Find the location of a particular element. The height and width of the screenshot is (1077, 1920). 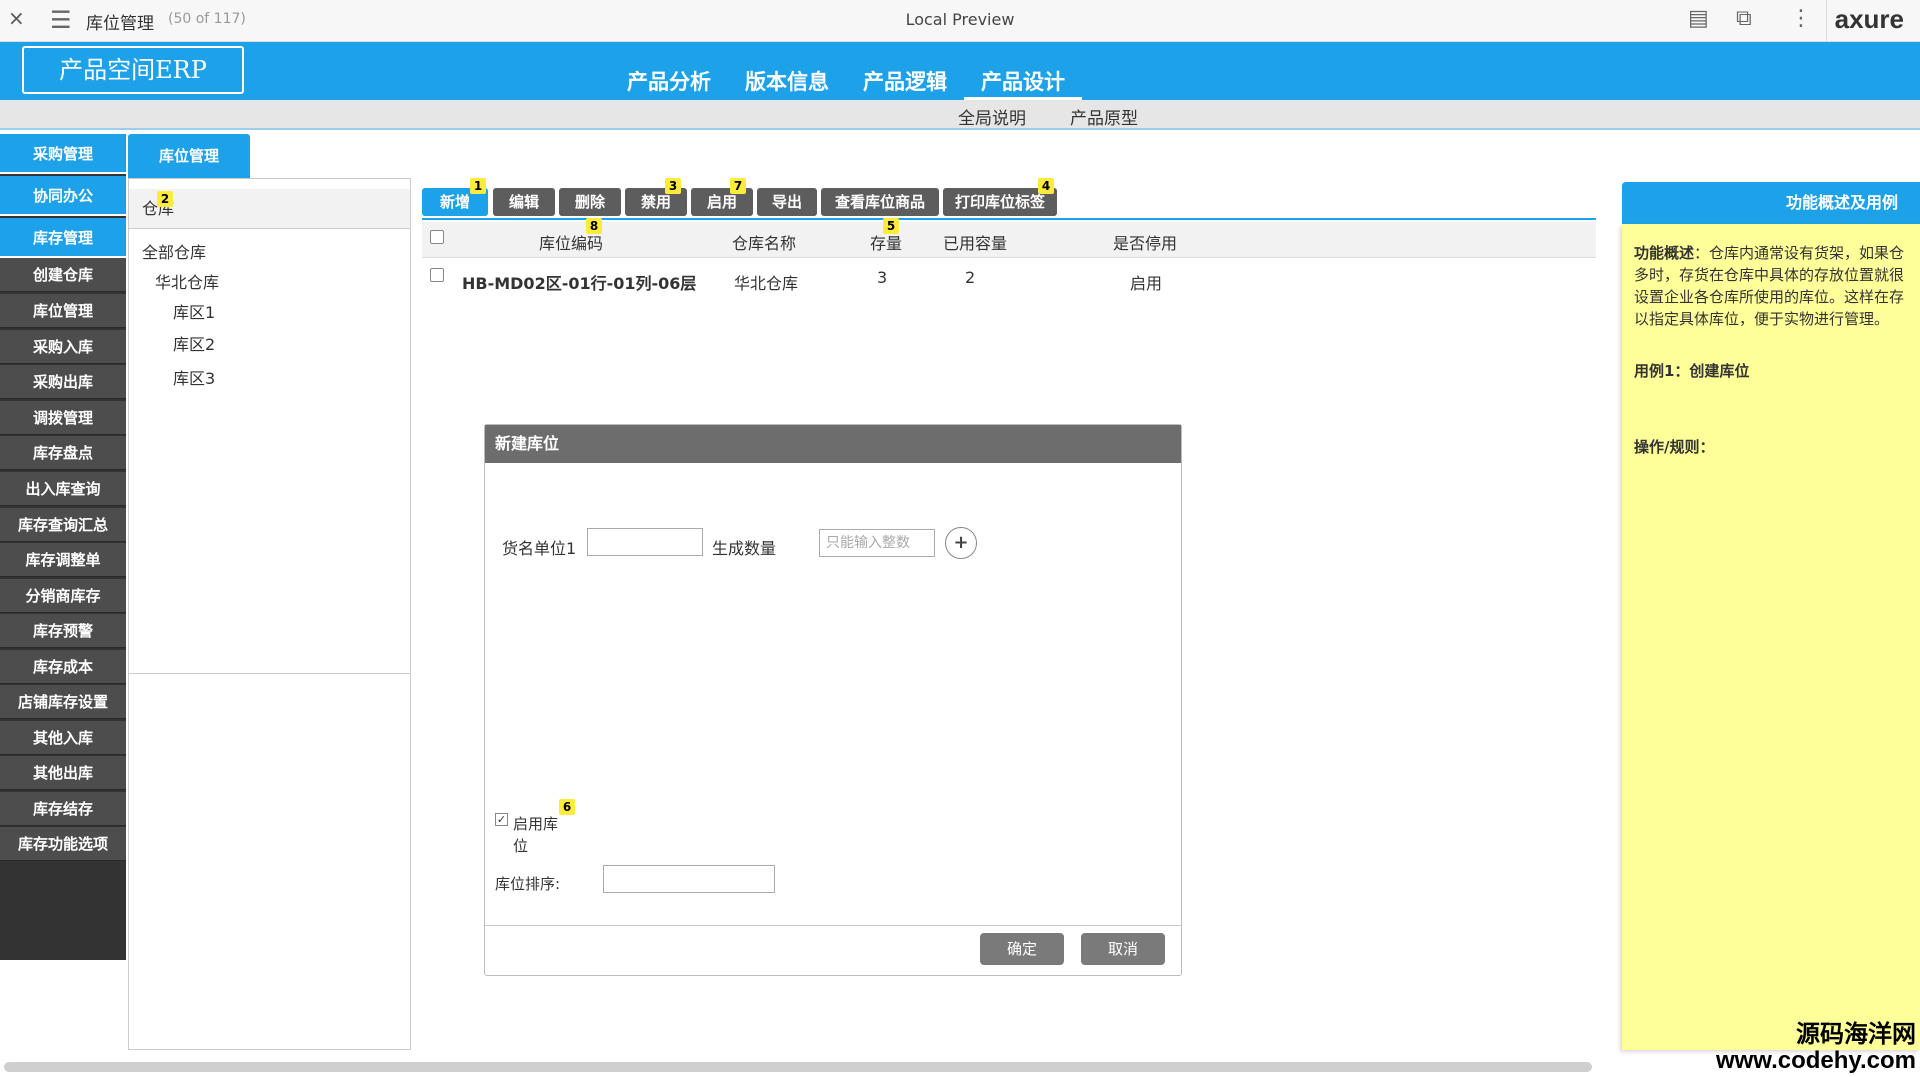

app-logo: 产品空间ERP is located at coordinates (133, 70).